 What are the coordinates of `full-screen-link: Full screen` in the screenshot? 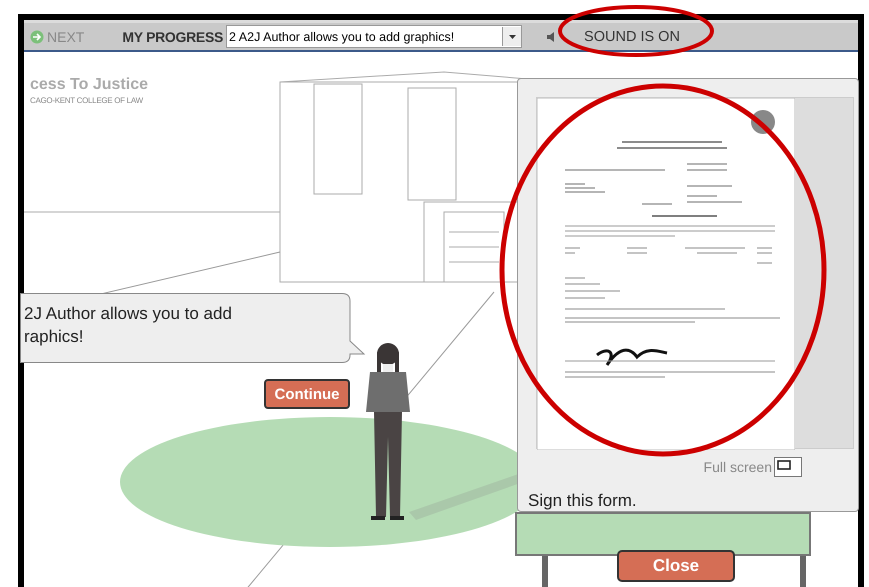 It's located at (738, 467).